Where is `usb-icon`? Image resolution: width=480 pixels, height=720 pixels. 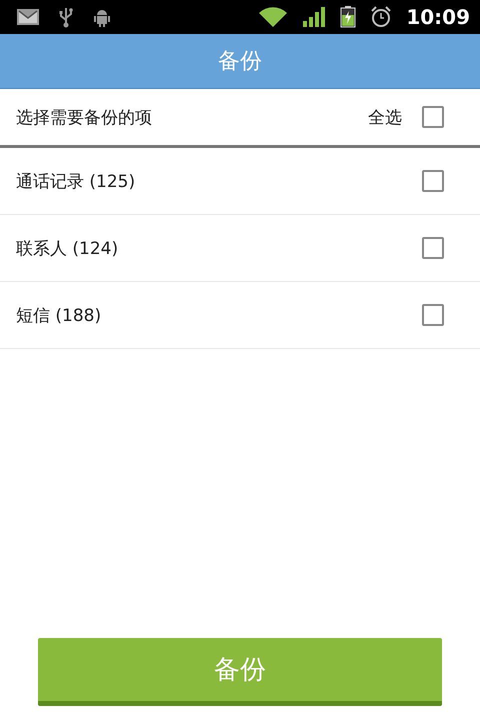
usb-icon is located at coordinates (66, 17).